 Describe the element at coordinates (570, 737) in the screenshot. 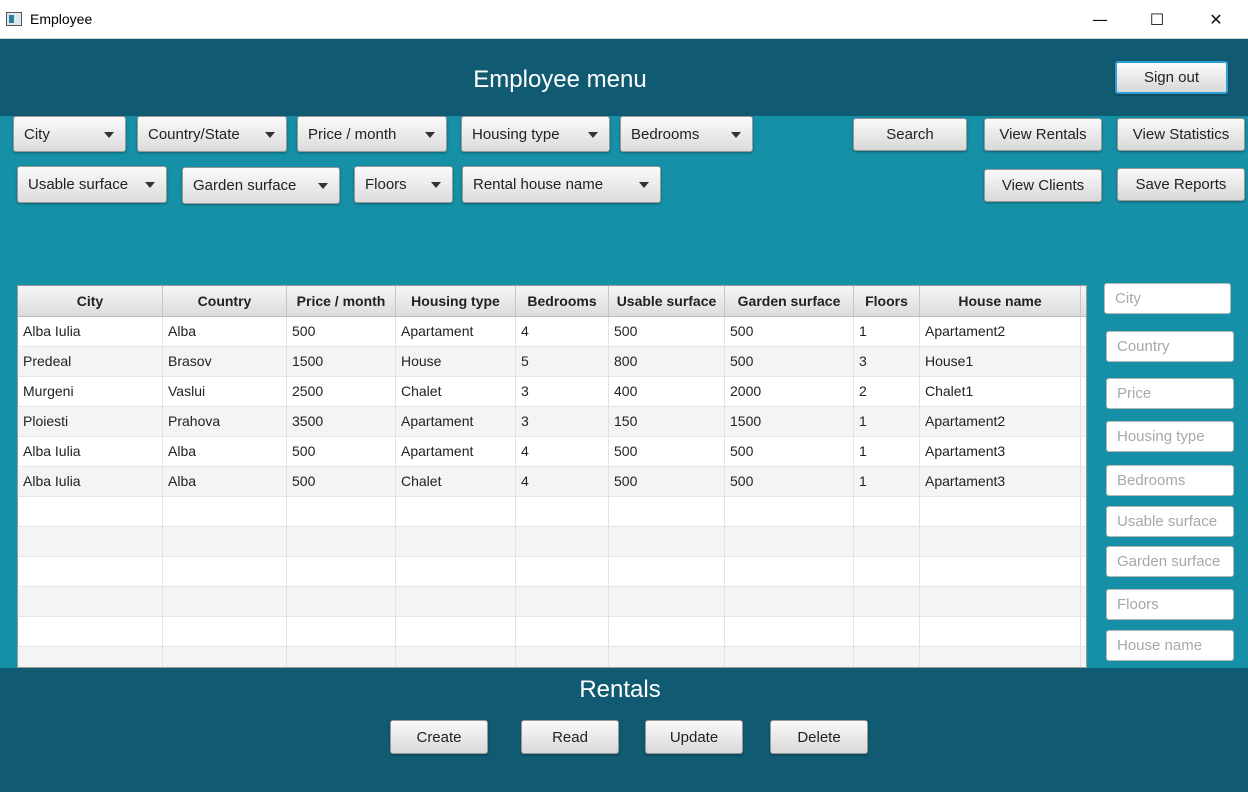

I see `read-button: Read` at that location.